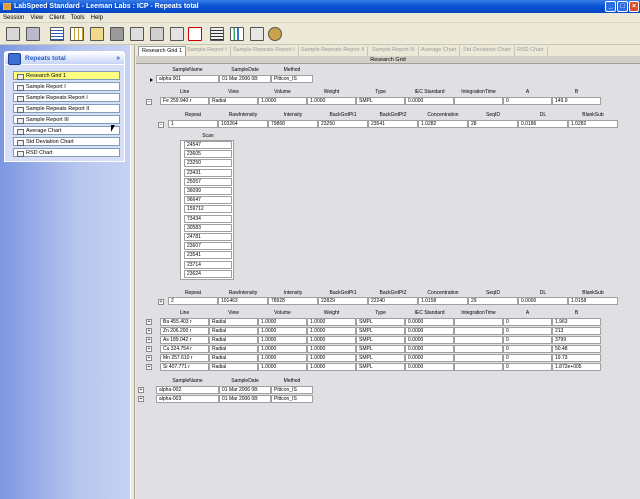 This screenshot has height=499, width=640. Describe the element at coordinates (333, 51) in the screenshot. I see `tab-sample-repeats-report-2: Sample Repeats Report II` at that location.